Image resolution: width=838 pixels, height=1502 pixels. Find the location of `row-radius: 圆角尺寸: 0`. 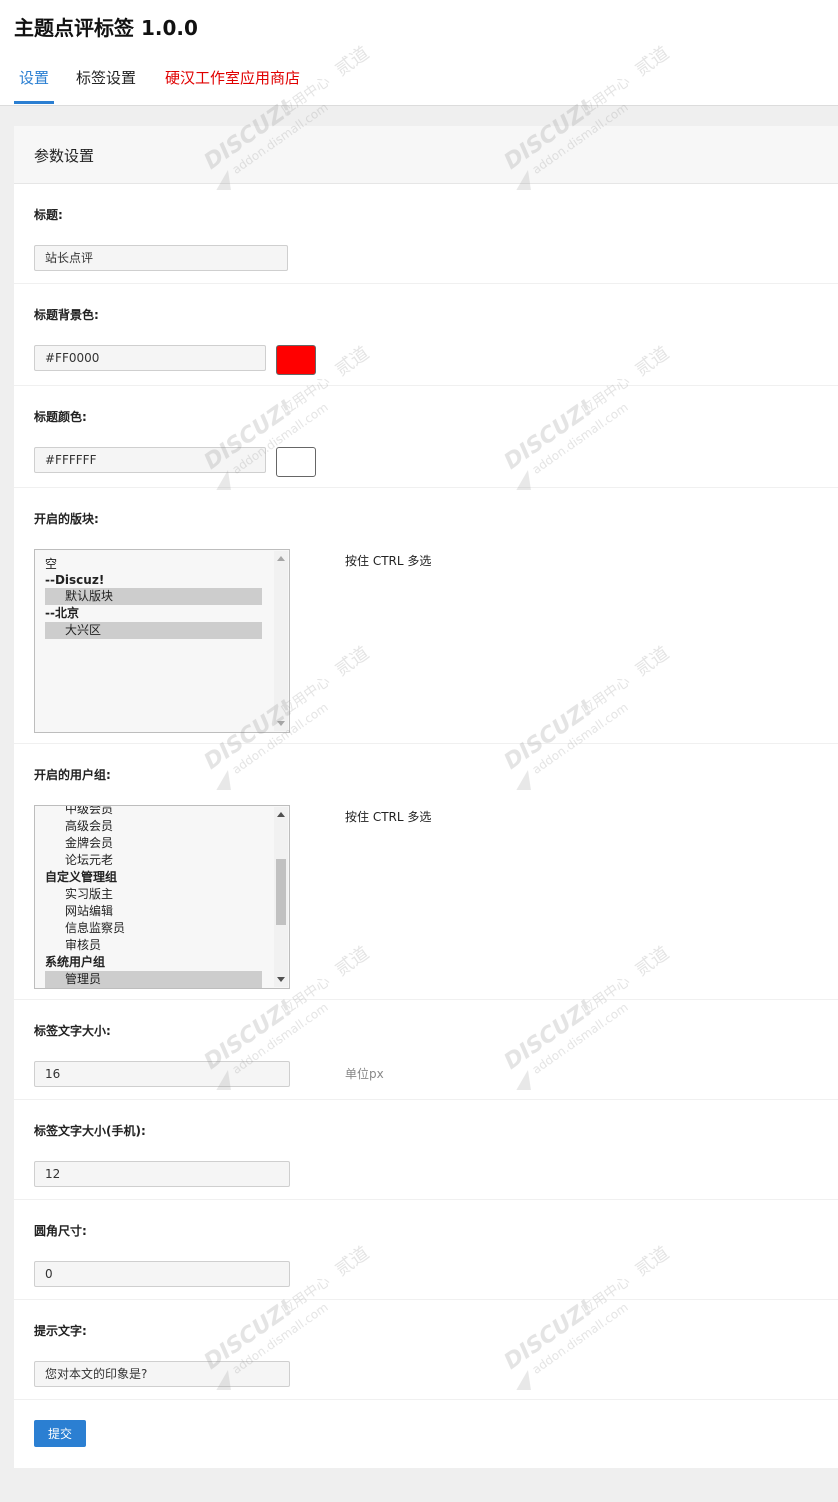

row-radius: 圆角尺寸: 0 is located at coordinates (426, 1250).